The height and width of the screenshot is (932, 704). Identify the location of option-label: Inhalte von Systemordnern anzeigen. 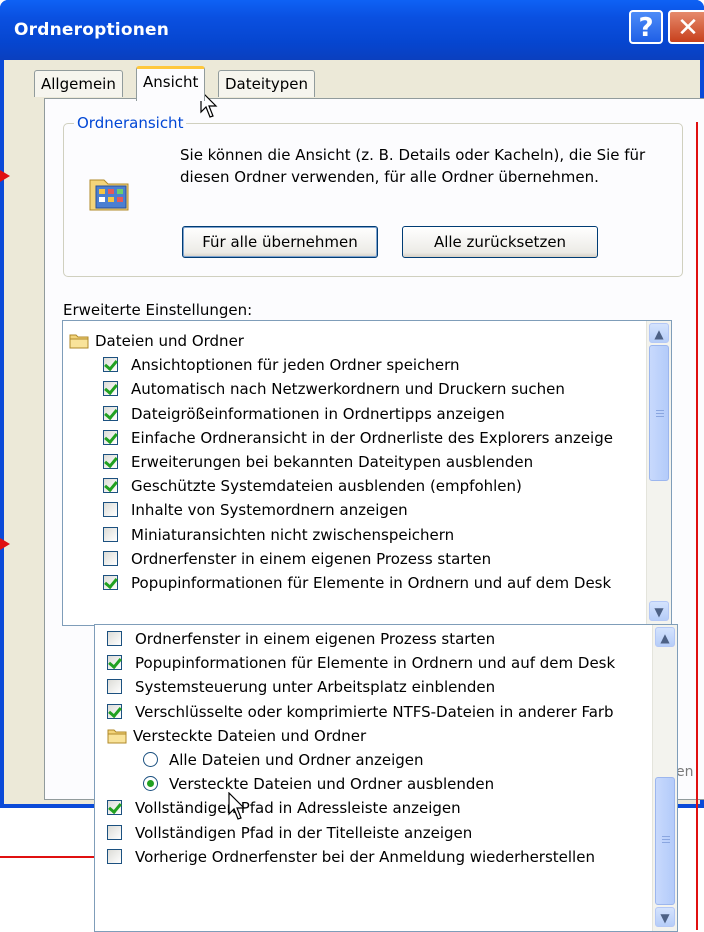
(269, 510).